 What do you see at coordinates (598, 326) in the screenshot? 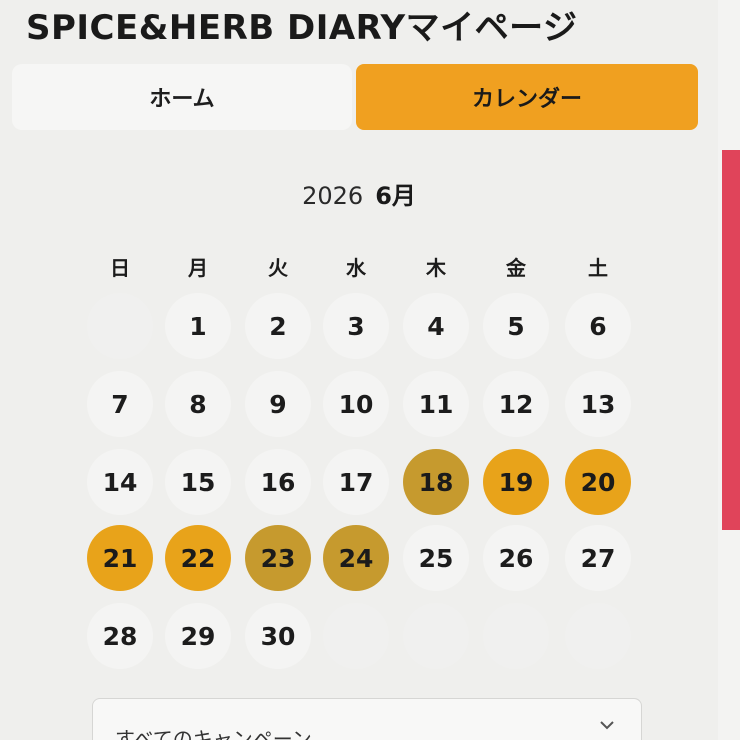
I see `calendar-day-6: 6` at bounding box center [598, 326].